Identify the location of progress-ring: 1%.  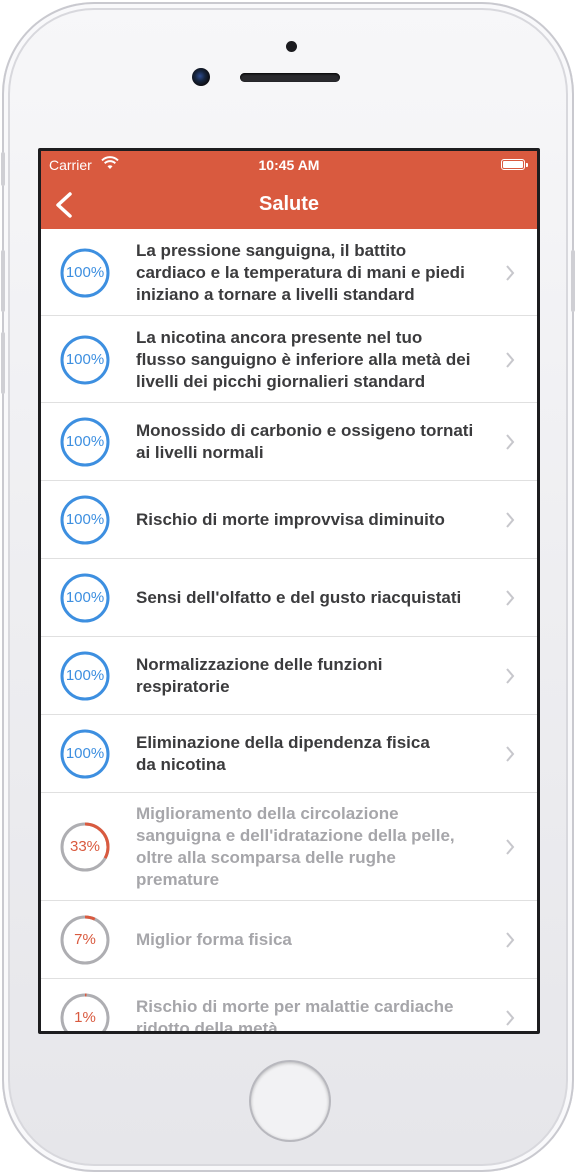
(85, 1012).